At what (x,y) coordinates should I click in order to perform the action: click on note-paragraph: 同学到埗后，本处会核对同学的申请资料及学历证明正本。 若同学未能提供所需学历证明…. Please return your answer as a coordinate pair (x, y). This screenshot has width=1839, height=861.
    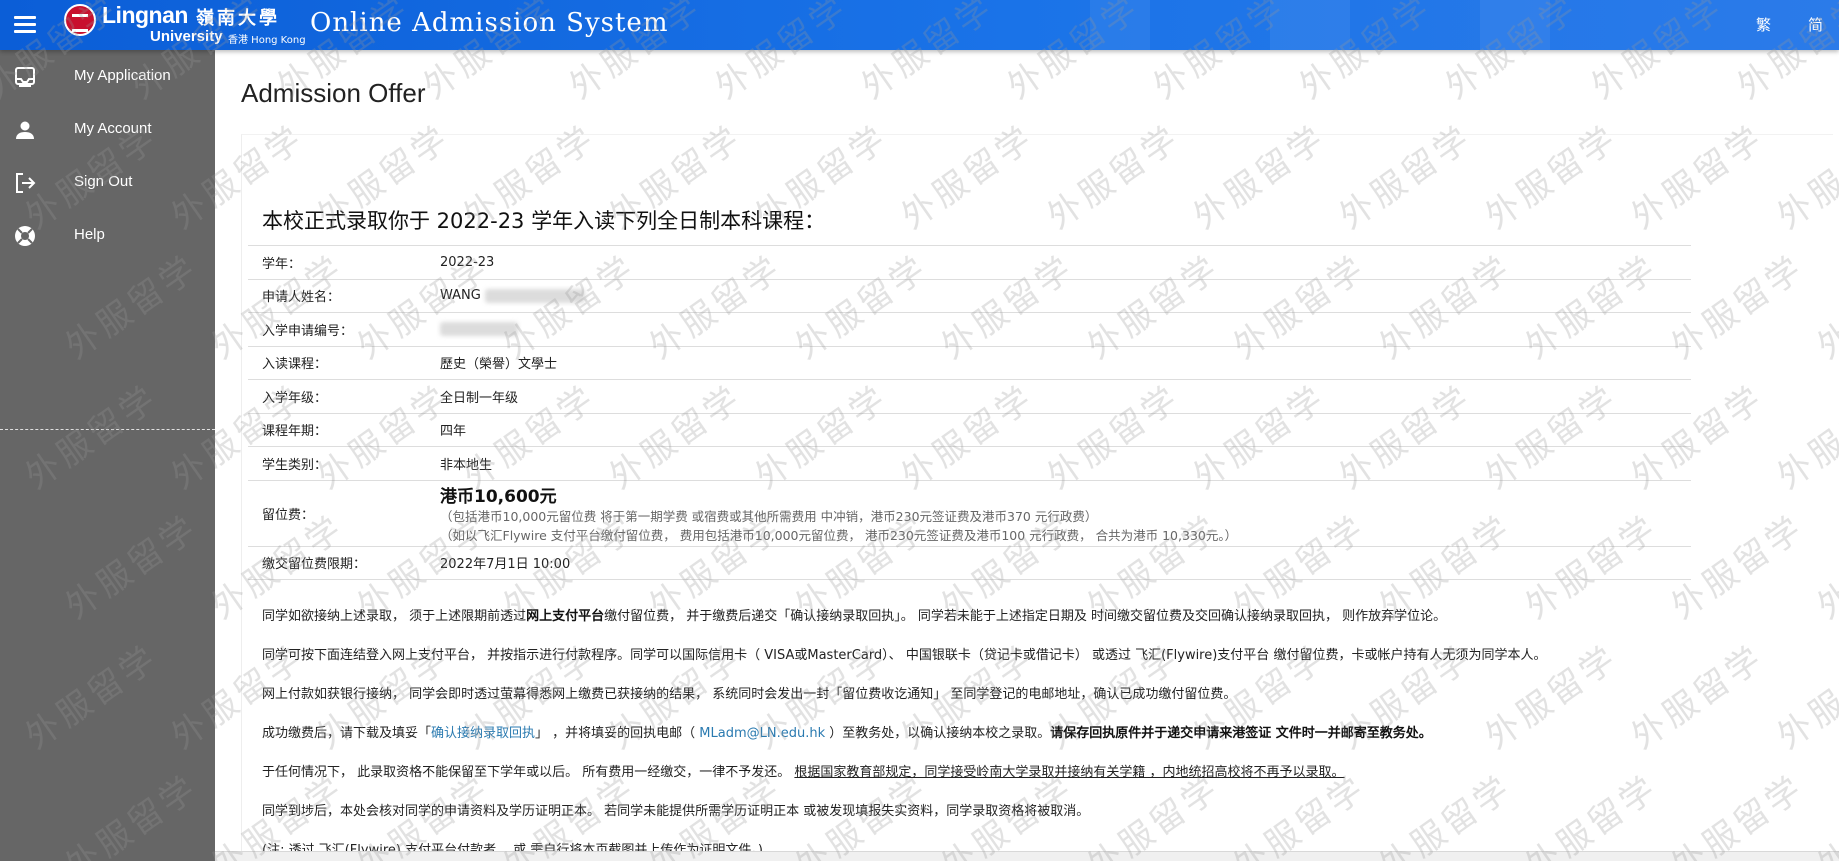
    Looking at the image, I should click on (676, 811).